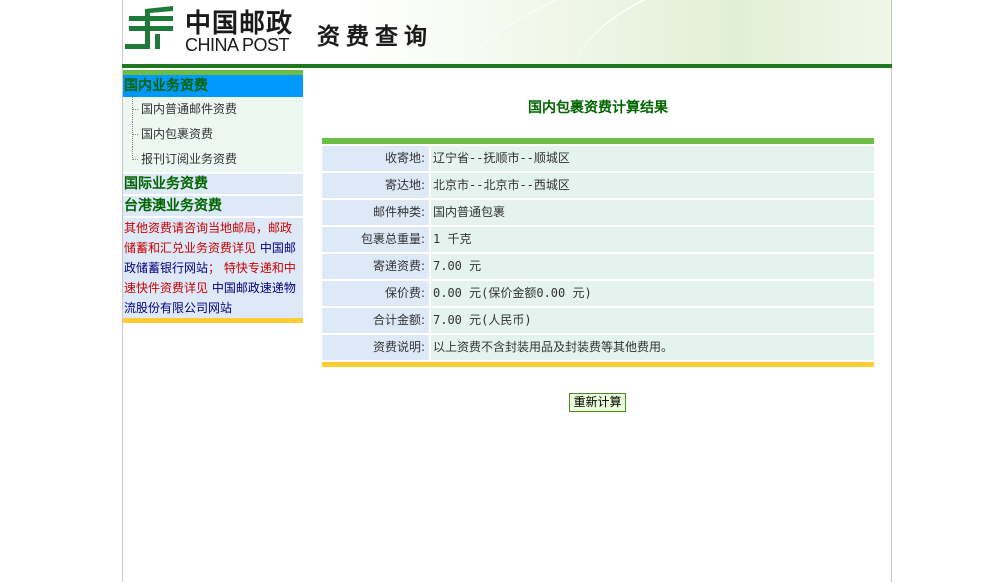 The width and height of the screenshot is (1005, 582). Describe the element at coordinates (652, 185) in the screenshot. I see `row-value: 北京市--北京市--西城区` at that location.